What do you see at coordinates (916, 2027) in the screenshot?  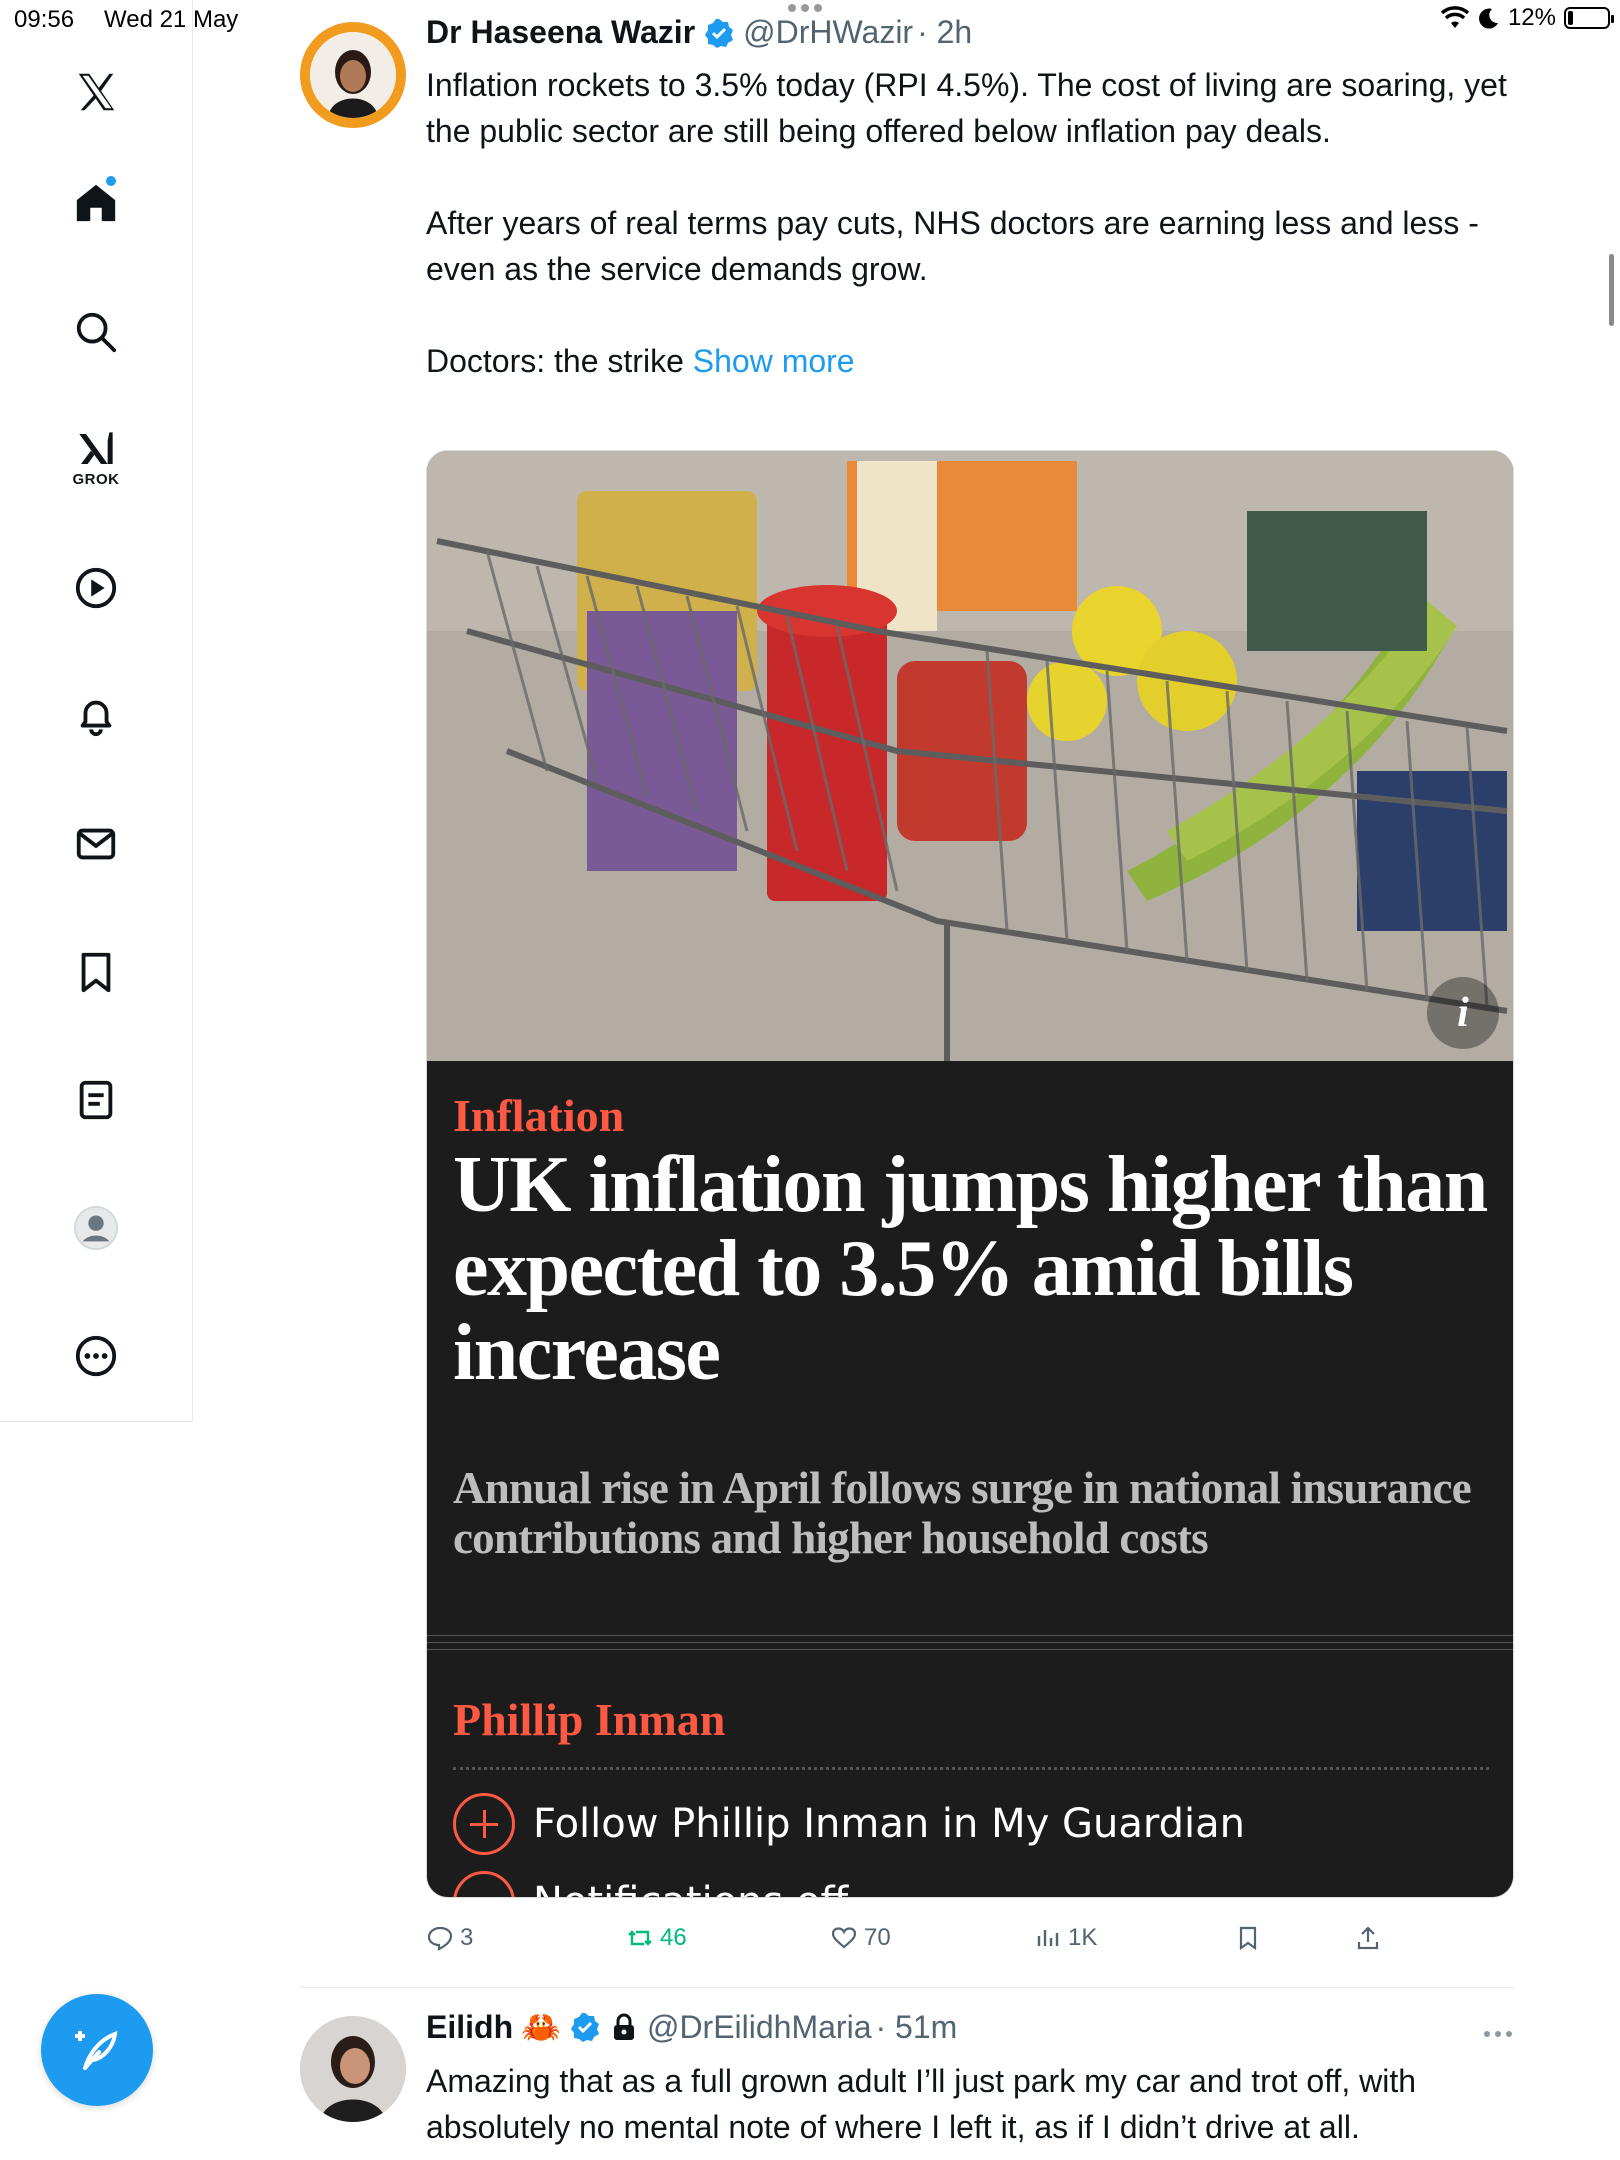 I see `tweet-timestamp: · 51m` at bounding box center [916, 2027].